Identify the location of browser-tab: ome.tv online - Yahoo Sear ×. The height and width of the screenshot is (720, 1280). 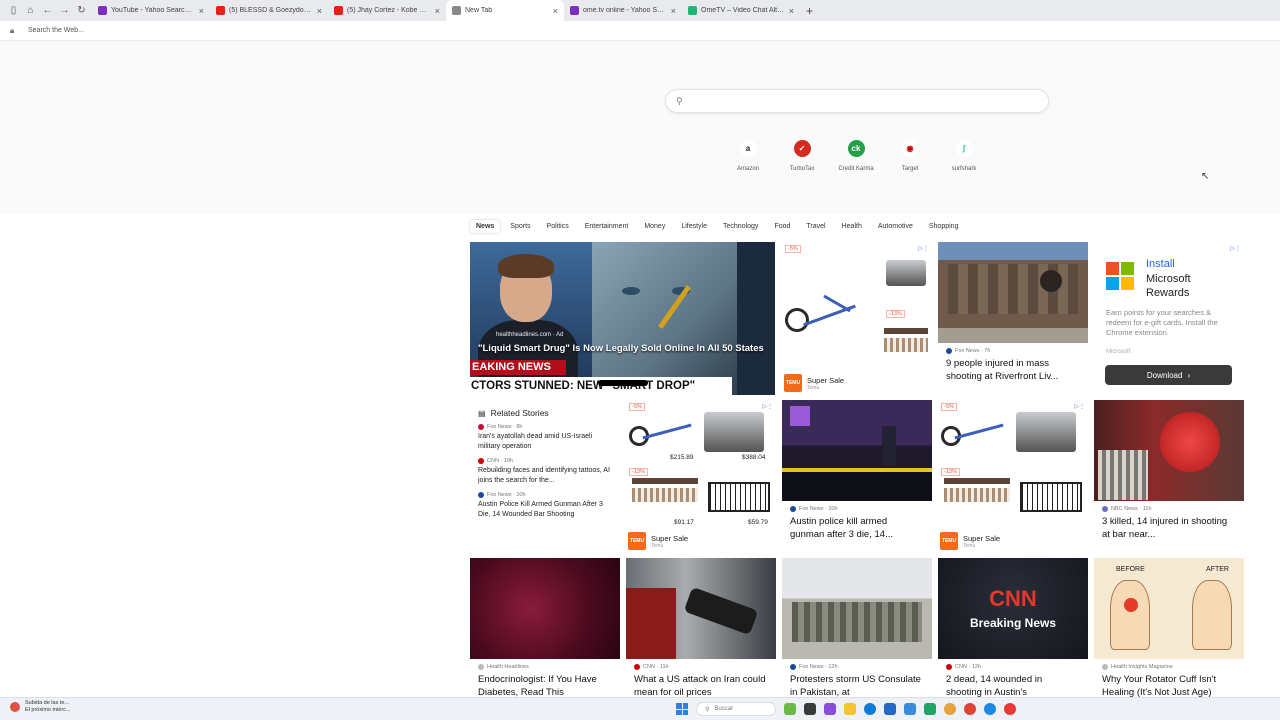
(623, 10).